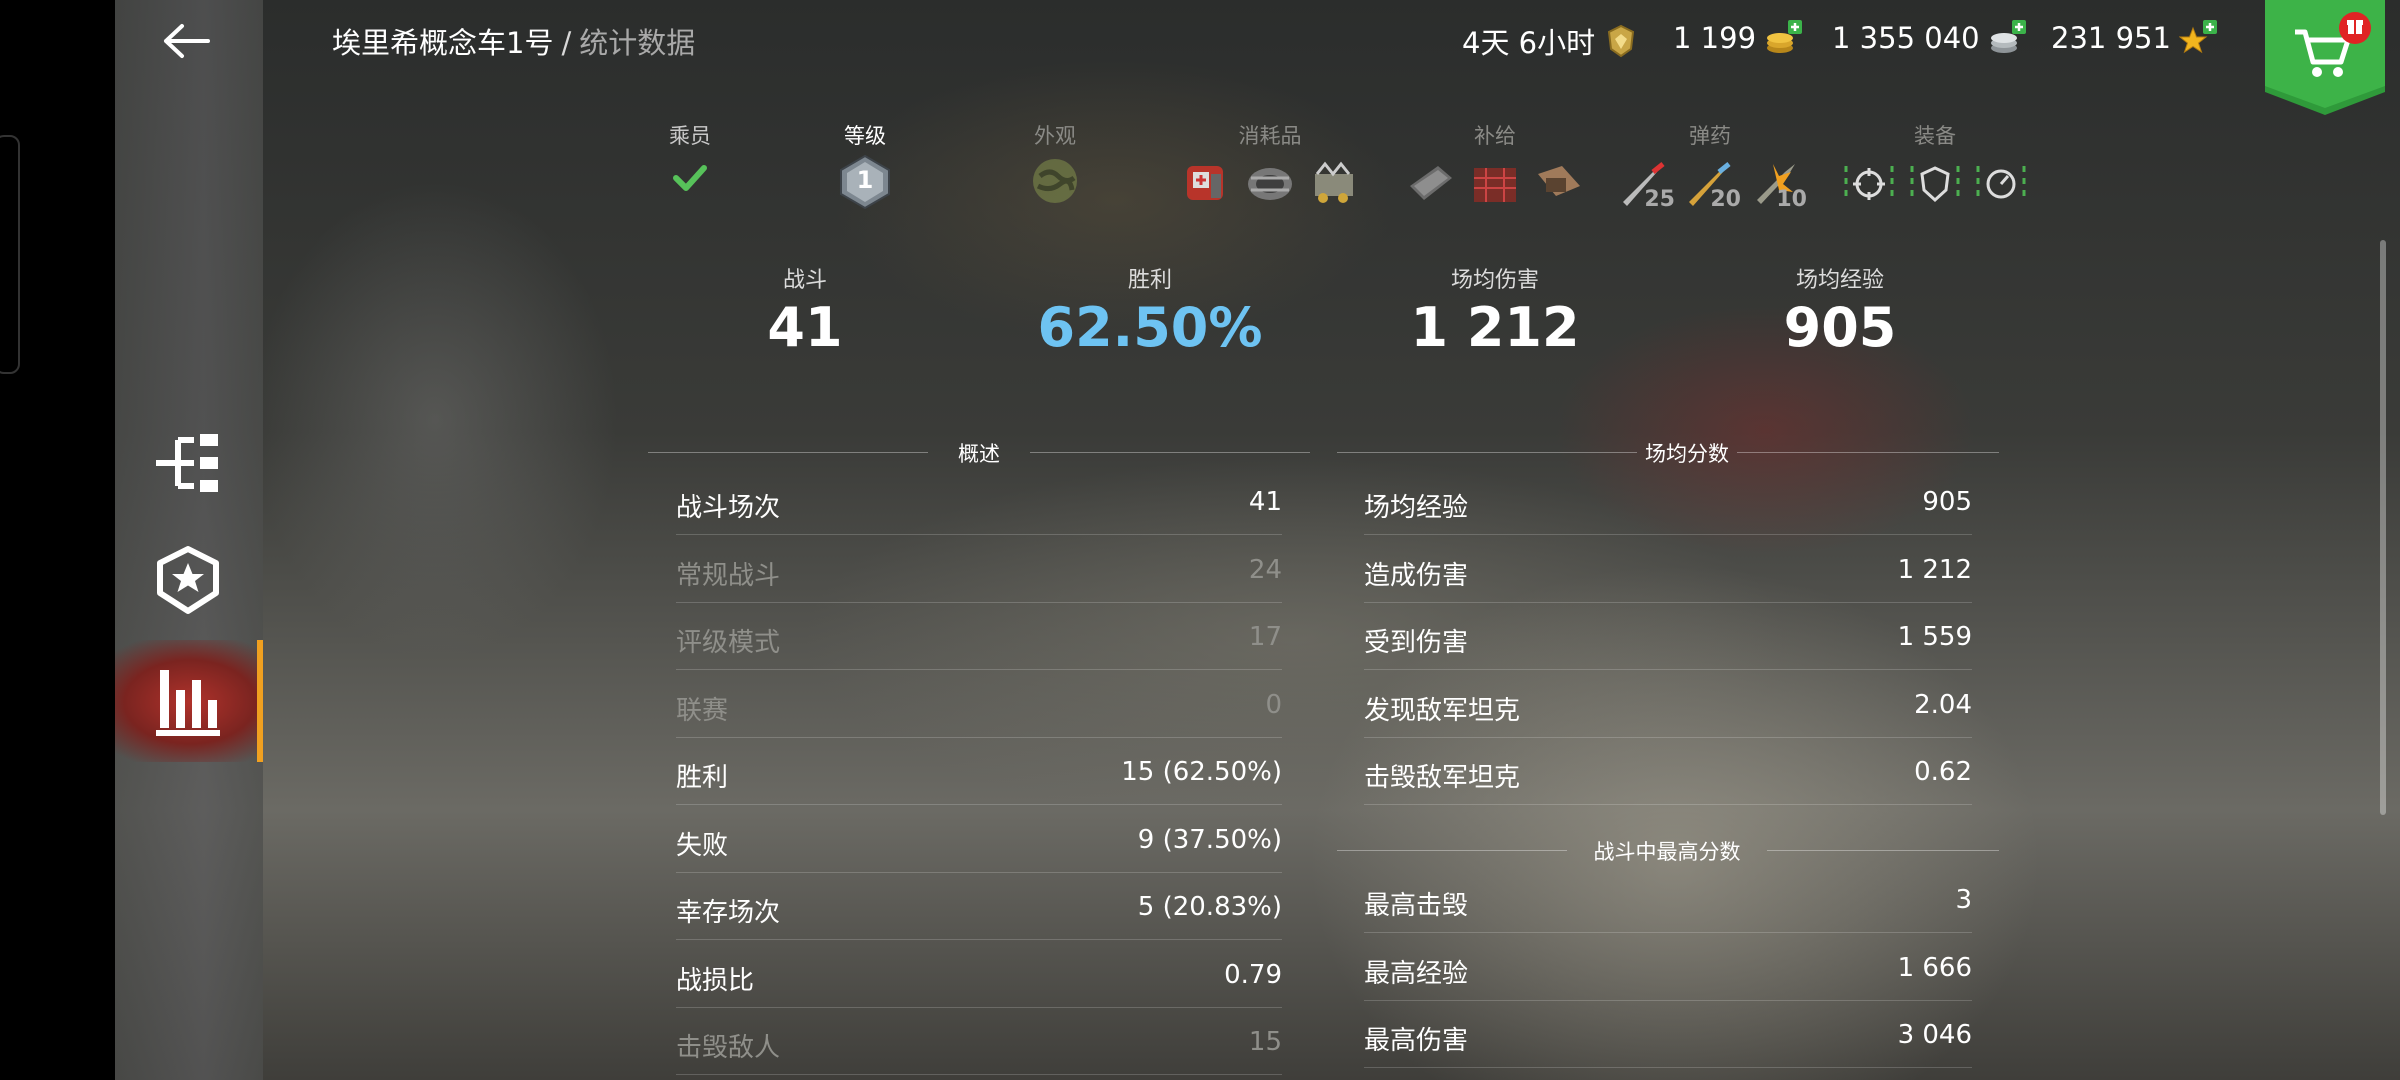  Describe the element at coordinates (188, 703) in the screenshot. I see `bar-chart-icon` at that location.